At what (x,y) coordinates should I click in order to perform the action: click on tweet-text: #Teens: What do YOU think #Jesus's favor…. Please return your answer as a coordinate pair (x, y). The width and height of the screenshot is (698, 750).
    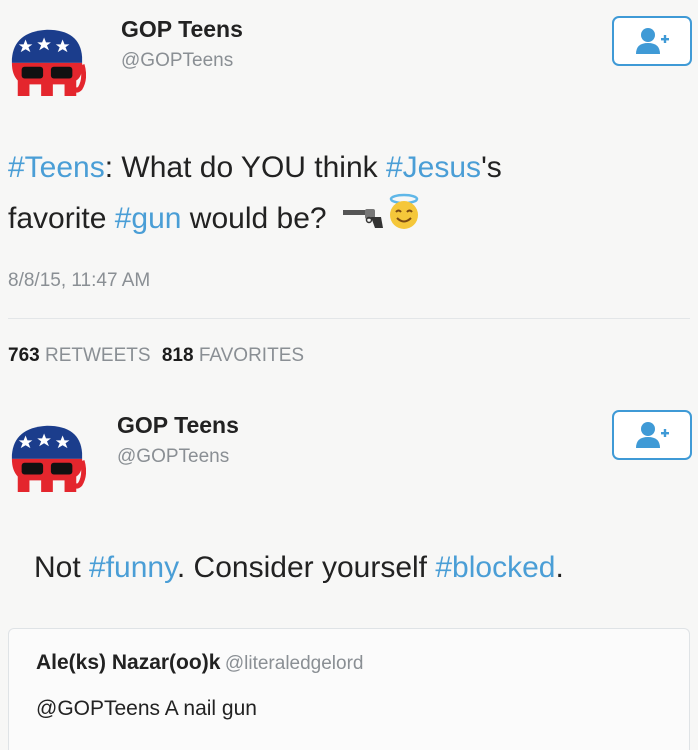
    Looking at the image, I should click on (348, 194).